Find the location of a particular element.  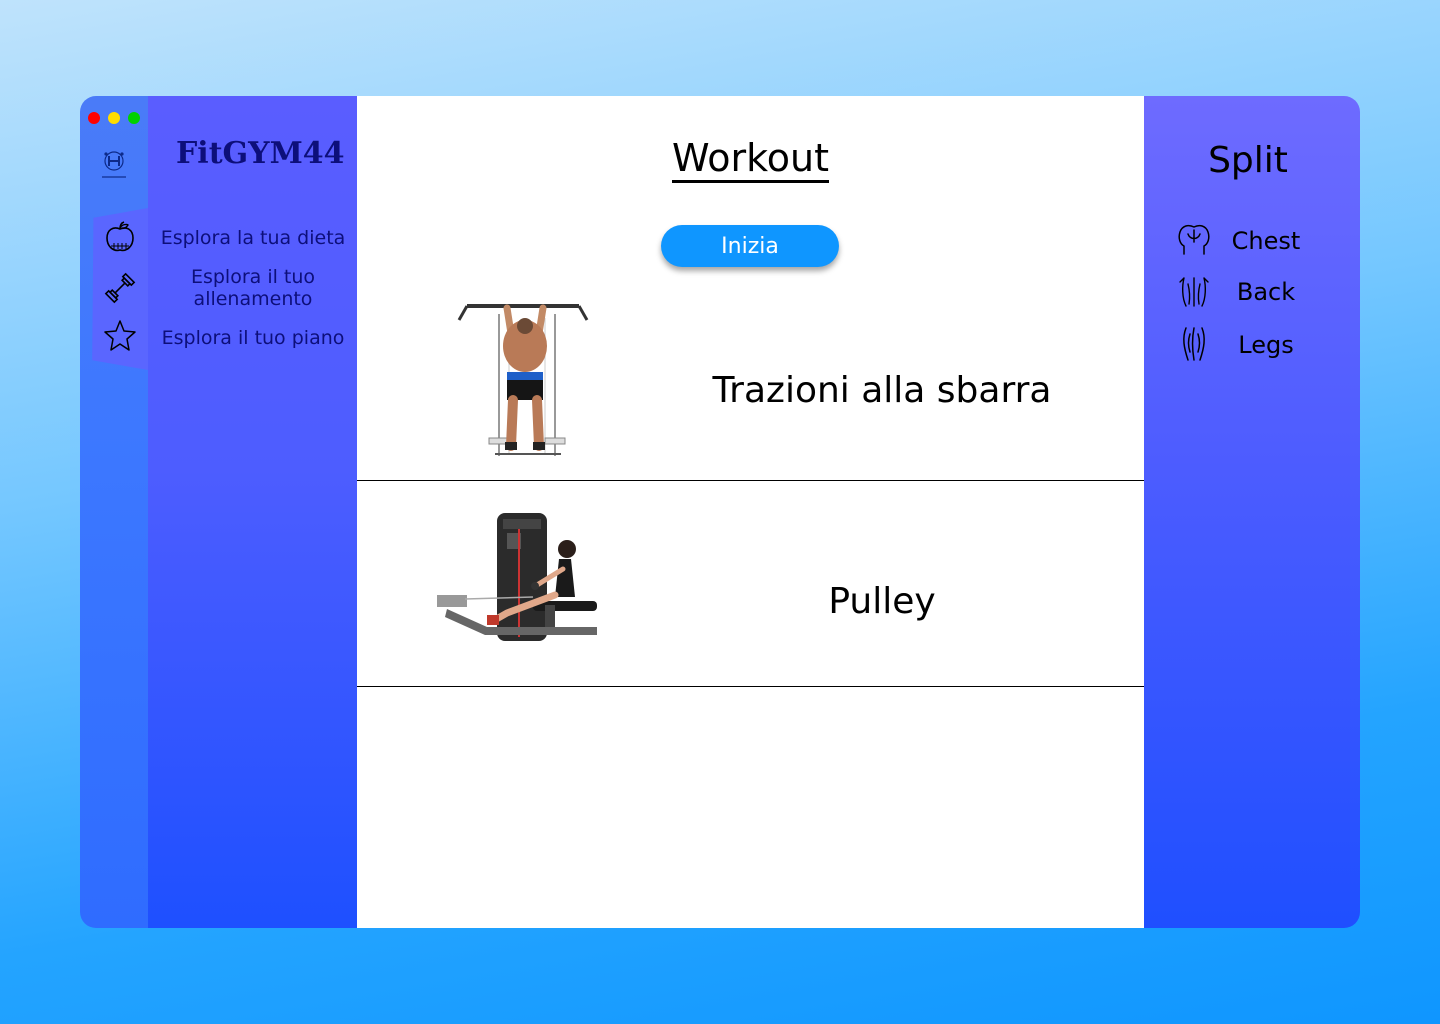

split-item-legs: Legs is located at coordinates (1266, 345).